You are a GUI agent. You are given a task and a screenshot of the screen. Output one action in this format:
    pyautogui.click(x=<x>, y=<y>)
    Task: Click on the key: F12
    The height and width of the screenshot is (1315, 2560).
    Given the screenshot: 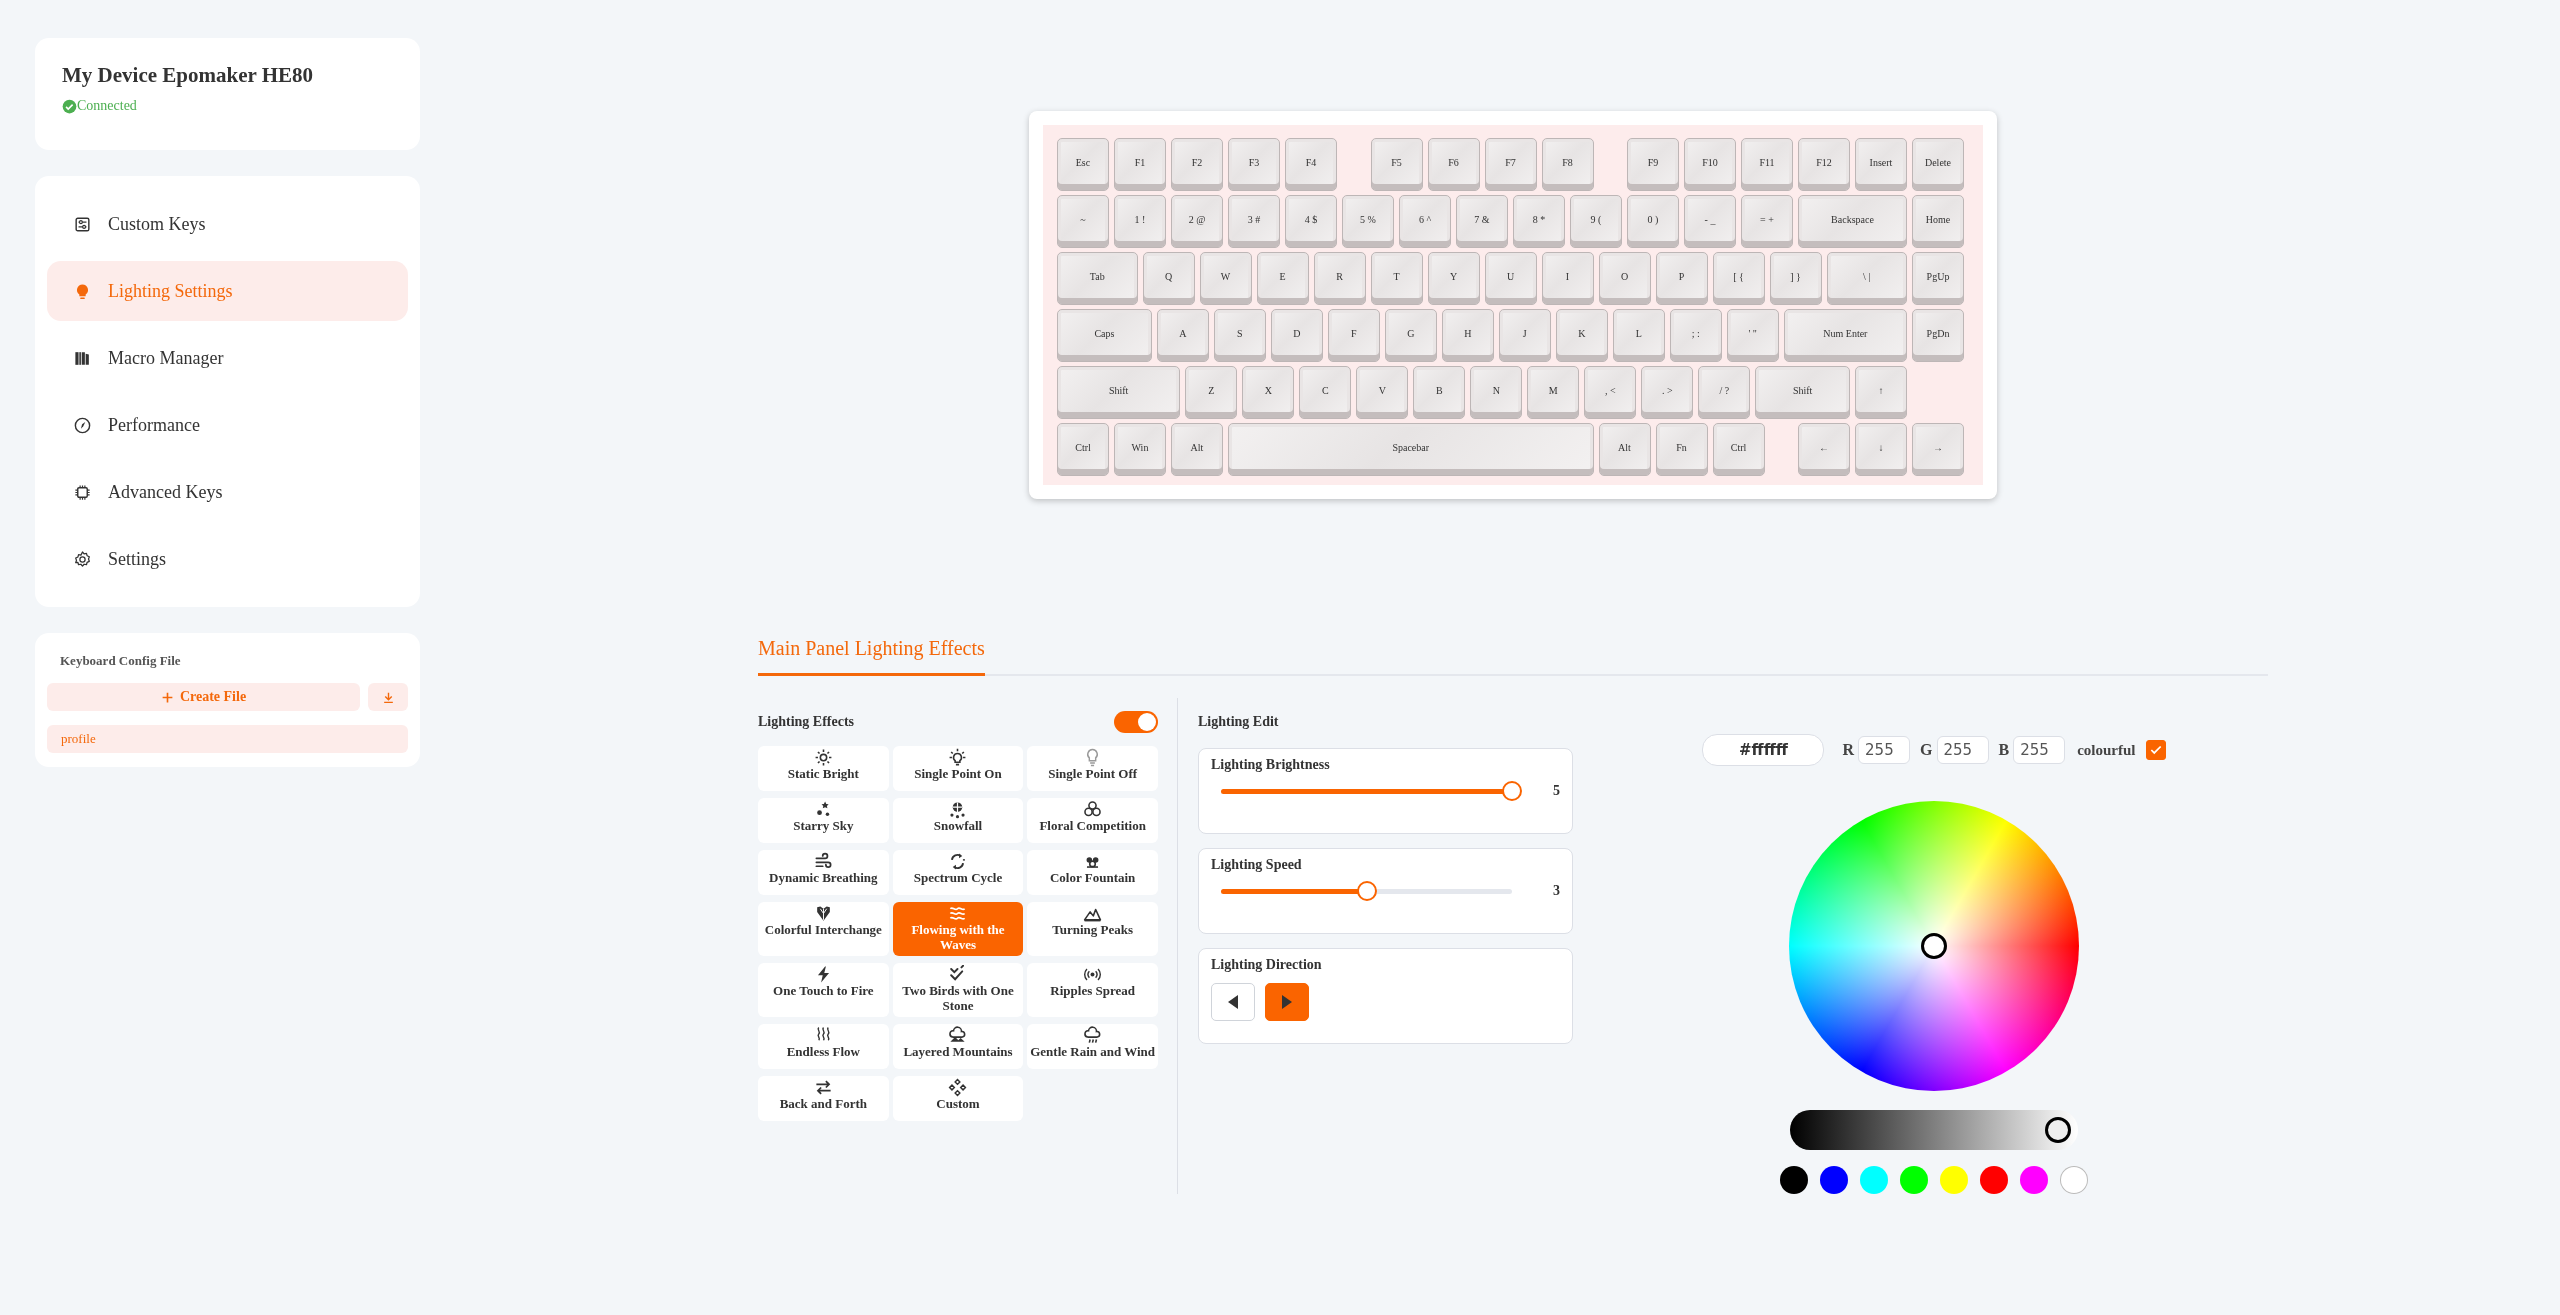 What is the action you would take?
    pyautogui.click(x=1824, y=164)
    